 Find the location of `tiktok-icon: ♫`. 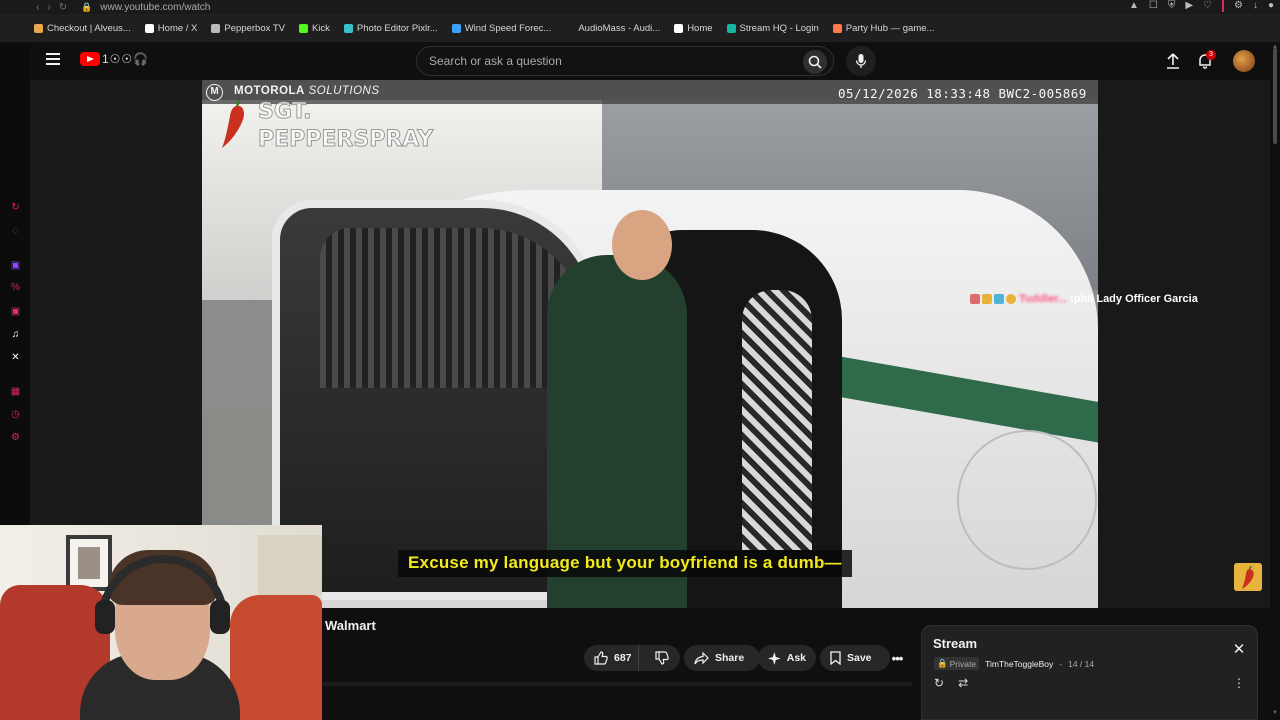

tiktok-icon: ♫ is located at coordinates (15, 334).